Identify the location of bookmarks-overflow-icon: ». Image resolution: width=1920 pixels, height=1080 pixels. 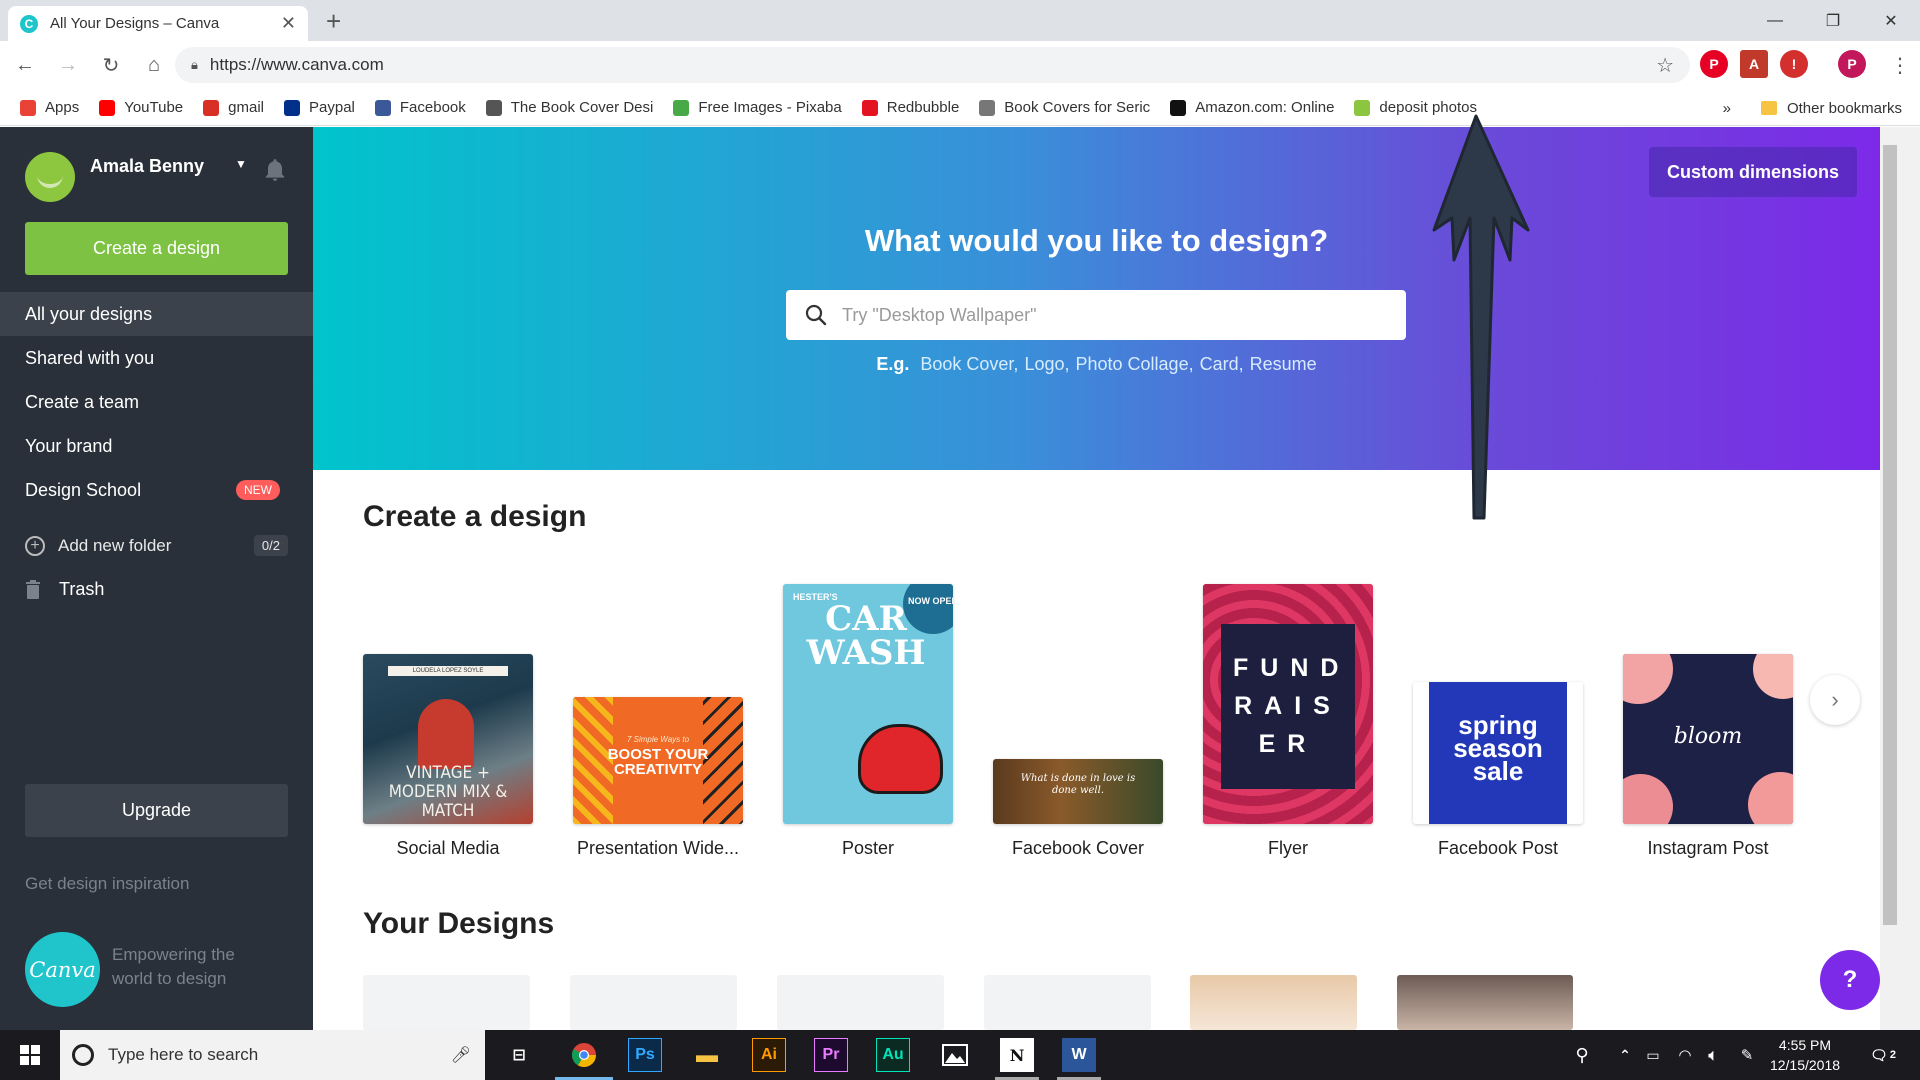
(1727, 108).